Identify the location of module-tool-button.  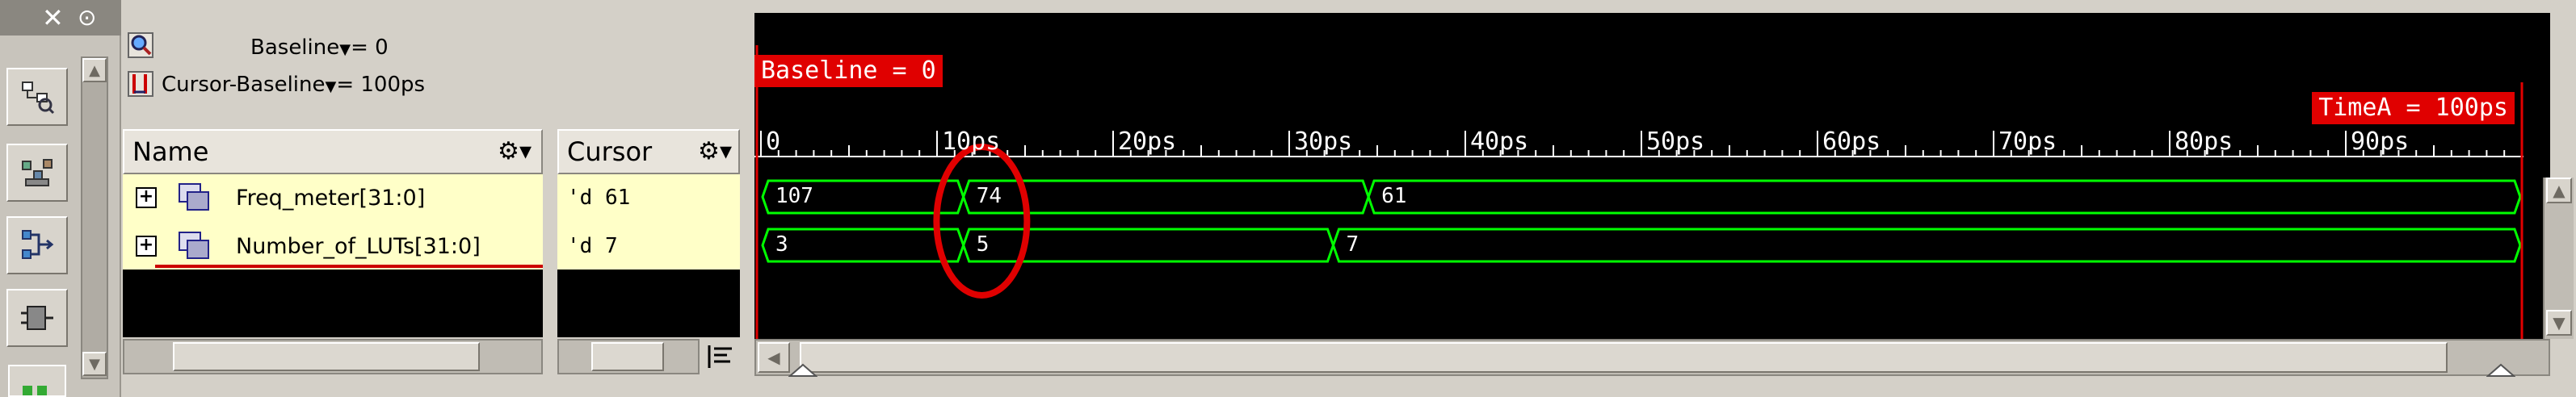
(37, 318).